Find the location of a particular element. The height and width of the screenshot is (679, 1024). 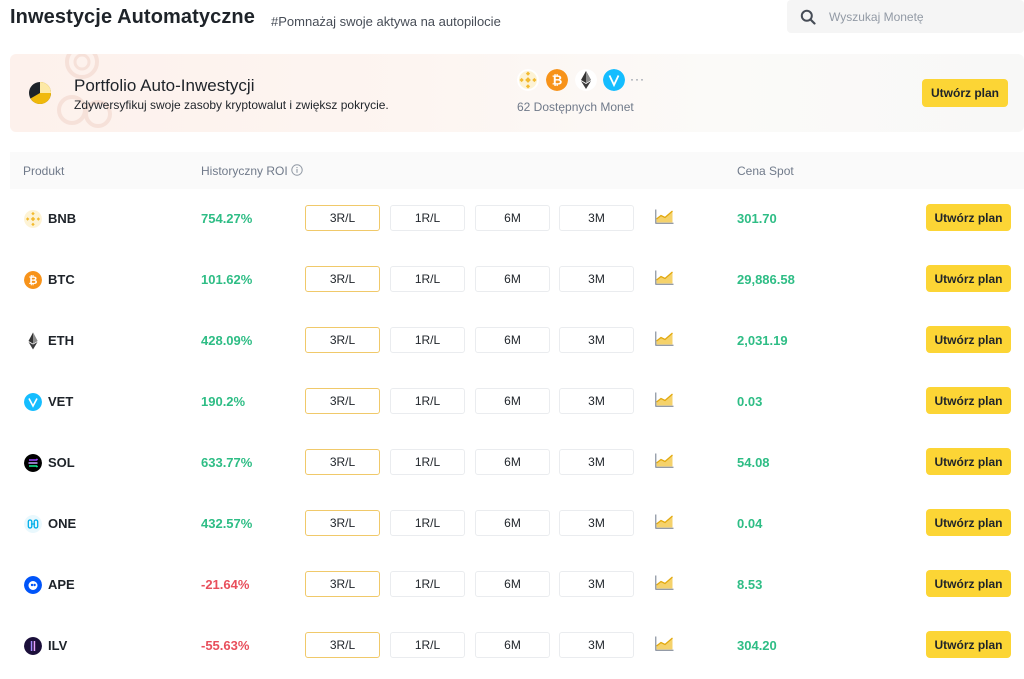

roi-value: 432.57% is located at coordinates (227, 523).